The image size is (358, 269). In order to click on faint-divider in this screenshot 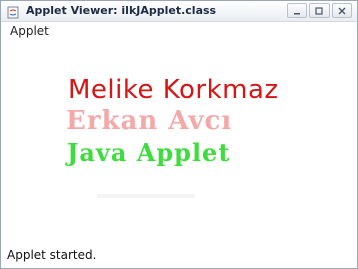, I will do `click(146, 196)`.